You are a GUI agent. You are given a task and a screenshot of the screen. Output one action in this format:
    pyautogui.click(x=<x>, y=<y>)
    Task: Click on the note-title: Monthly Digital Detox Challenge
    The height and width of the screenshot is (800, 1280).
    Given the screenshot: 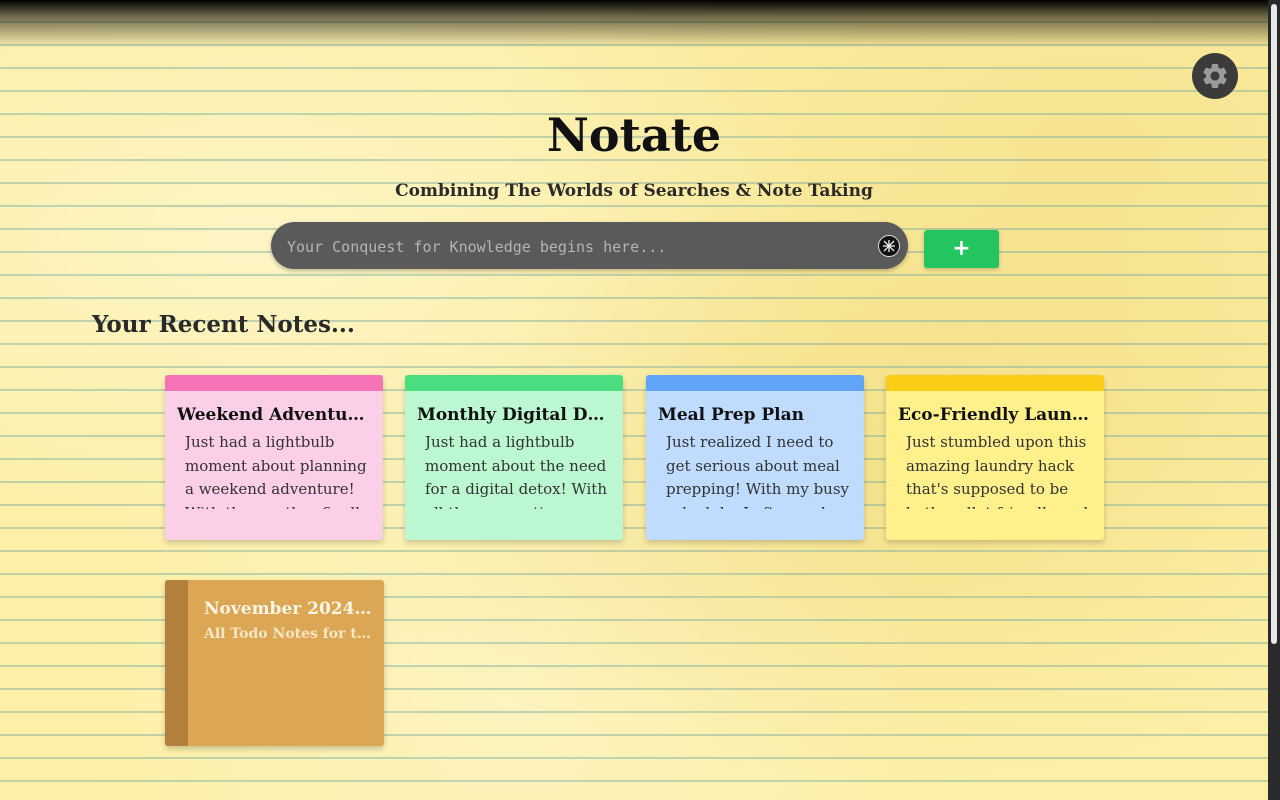 What is the action you would take?
    pyautogui.click(x=514, y=415)
    